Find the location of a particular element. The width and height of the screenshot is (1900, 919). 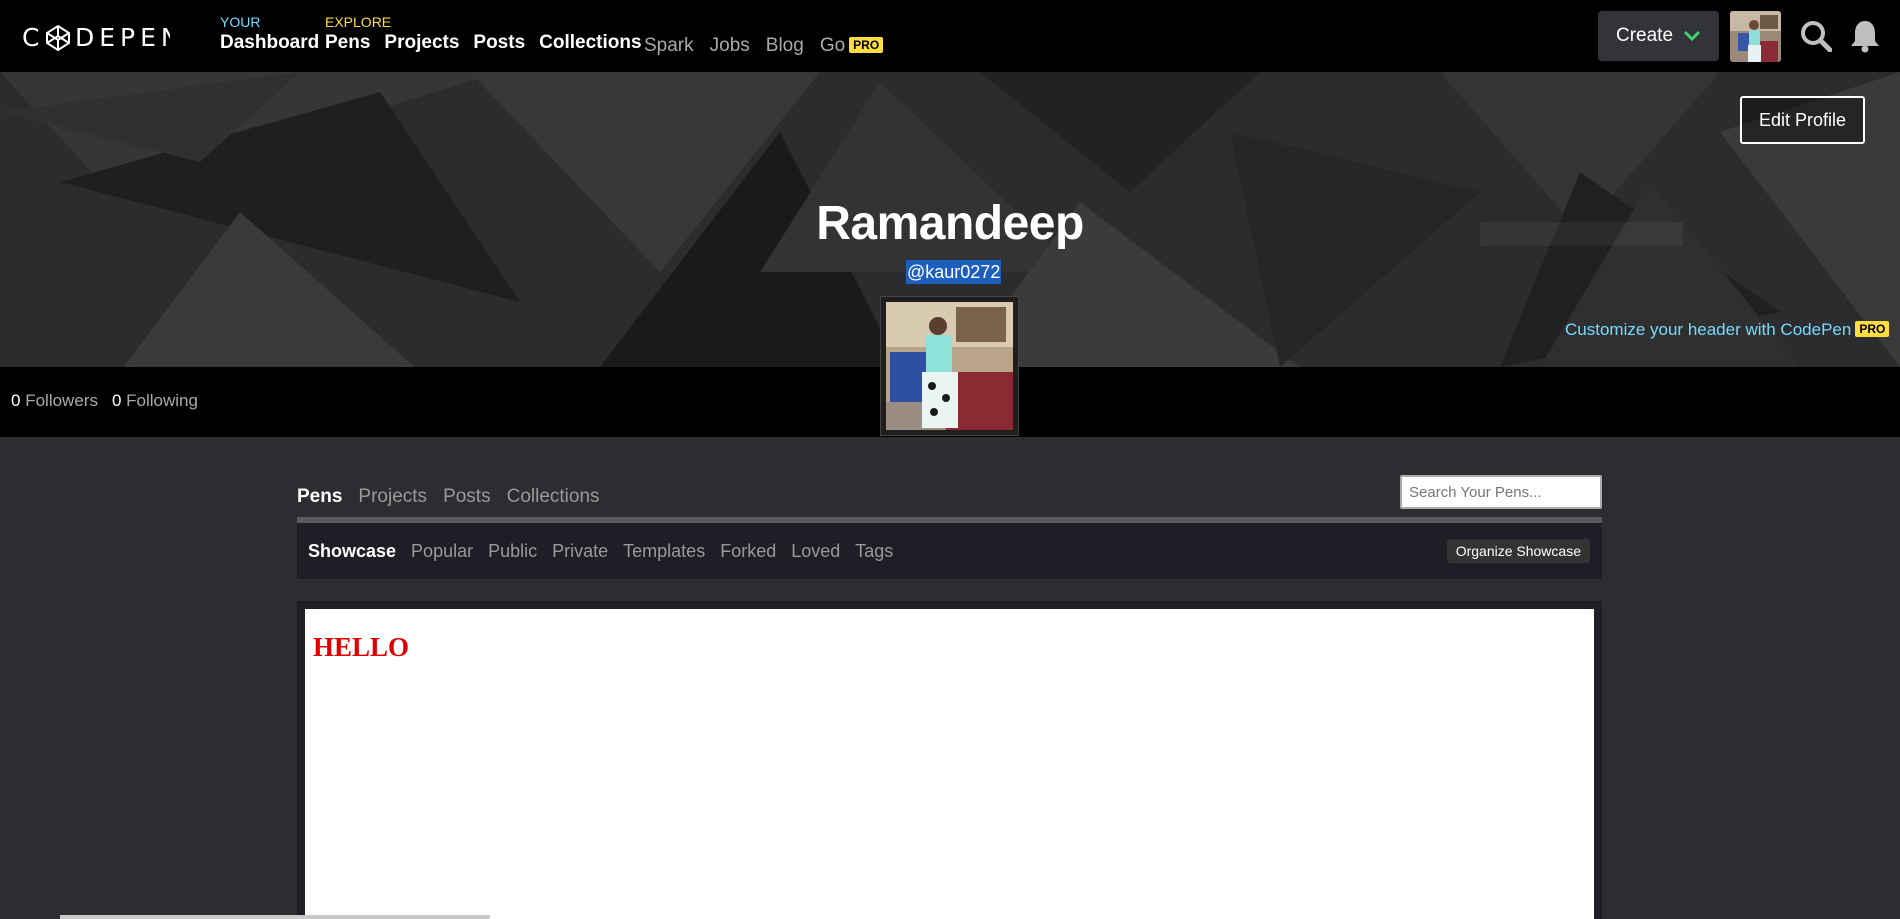

following-link: 0 Following is located at coordinates (155, 401).